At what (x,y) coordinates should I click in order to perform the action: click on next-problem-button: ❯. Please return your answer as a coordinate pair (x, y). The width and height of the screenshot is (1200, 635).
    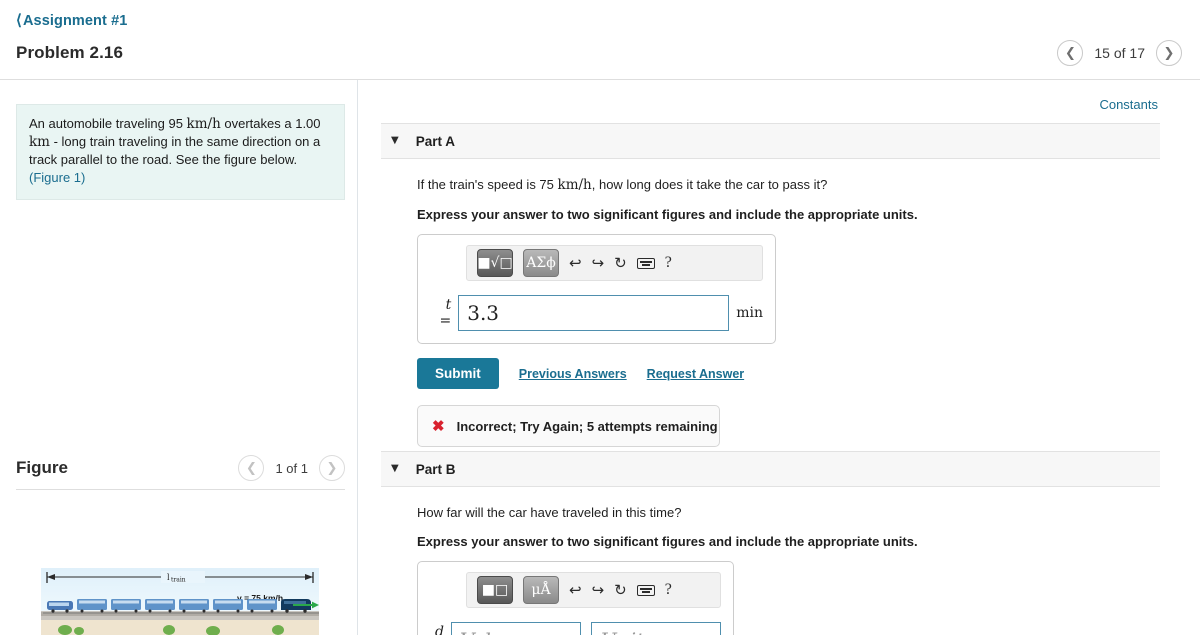
    Looking at the image, I should click on (1169, 53).